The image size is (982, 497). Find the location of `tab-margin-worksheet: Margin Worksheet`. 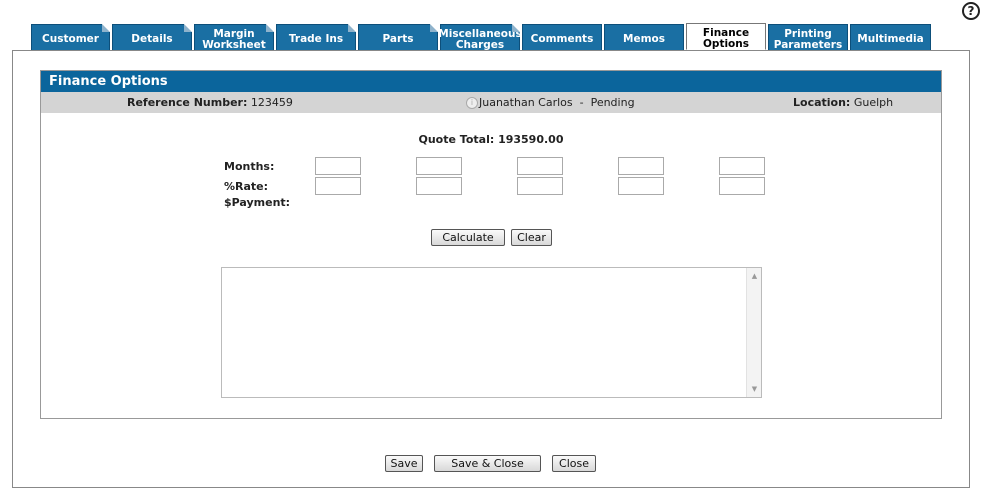

tab-margin-worksheet: Margin Worksheet is located at coordinates (234, 37).